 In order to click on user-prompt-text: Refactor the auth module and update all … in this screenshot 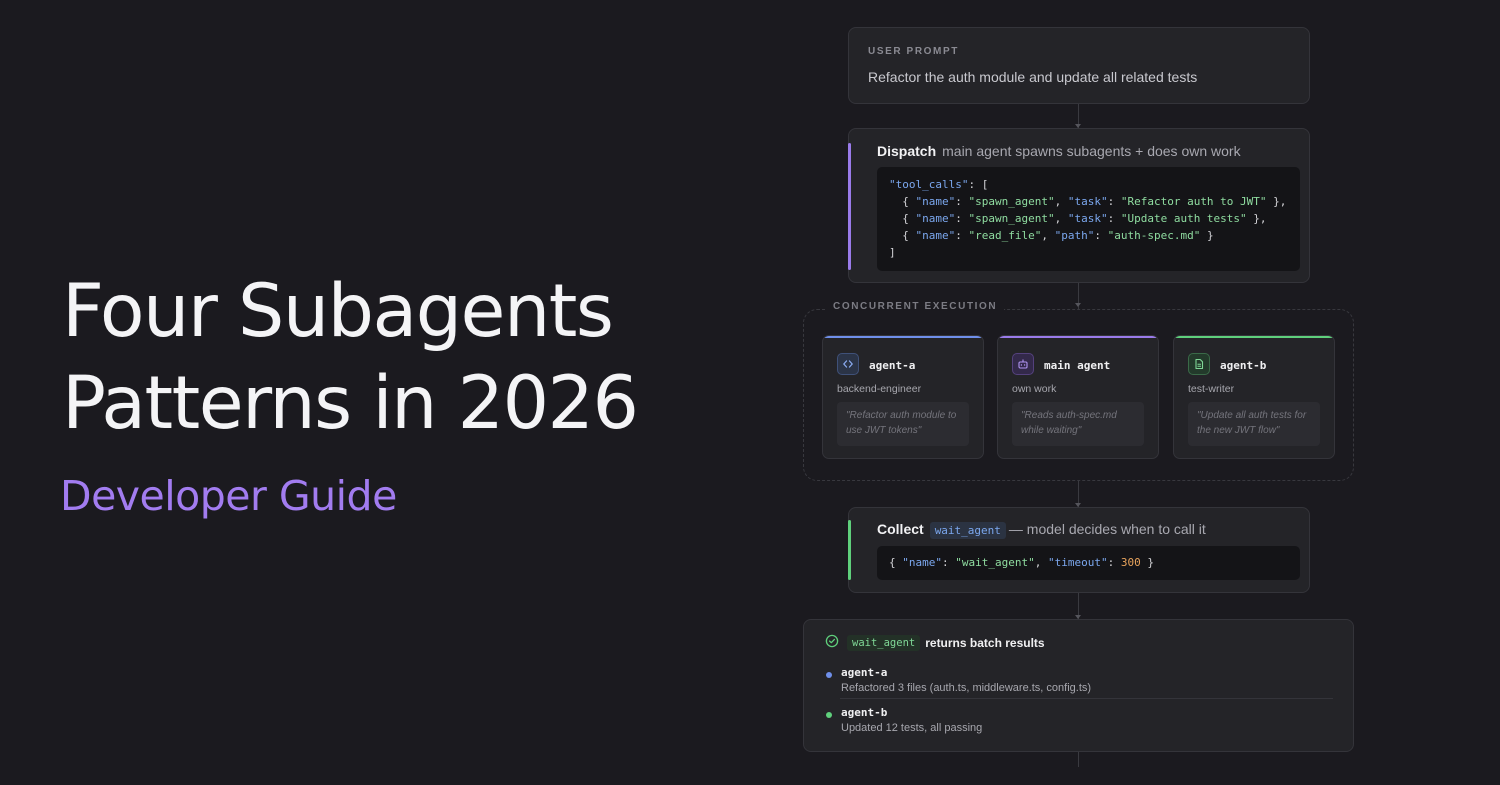, I will do `click(1033, 77)`.